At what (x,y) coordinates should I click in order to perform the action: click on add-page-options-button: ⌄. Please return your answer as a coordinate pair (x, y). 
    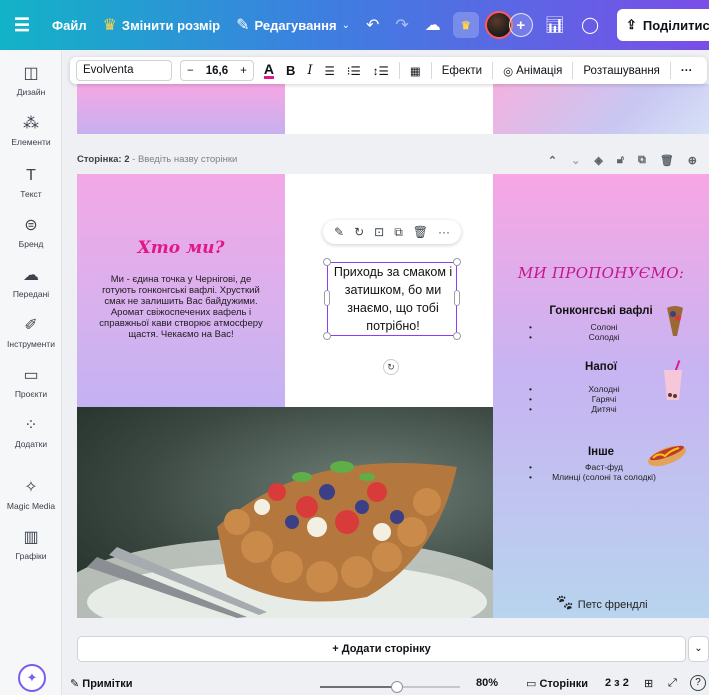
    Looking at the image, I should click on (698, 649).